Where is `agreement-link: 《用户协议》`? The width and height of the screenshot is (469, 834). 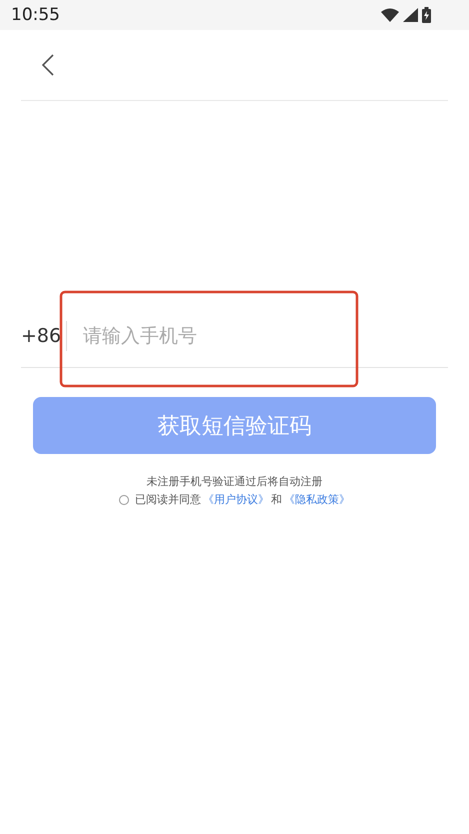
agreement-link: 《用户协议》 is located at coordinates (236, 499).